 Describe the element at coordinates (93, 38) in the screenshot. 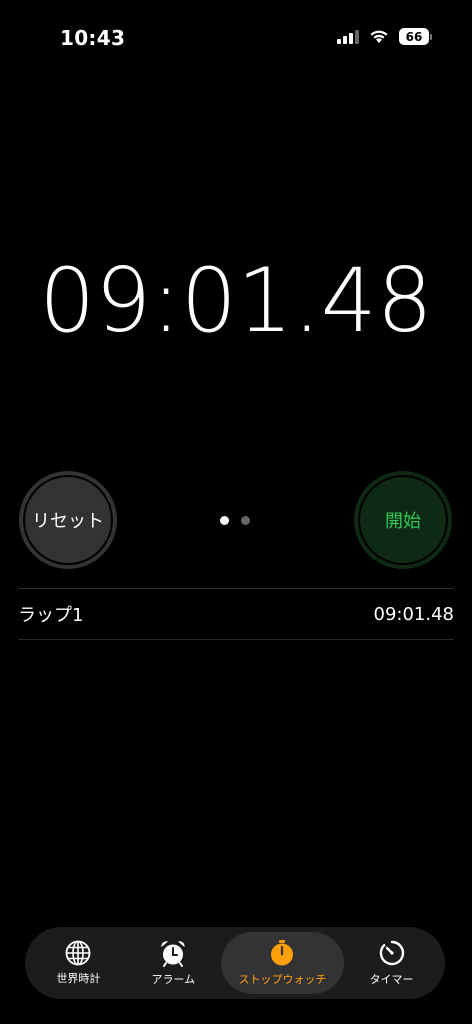

I see `status-time: 10:43` at that location.